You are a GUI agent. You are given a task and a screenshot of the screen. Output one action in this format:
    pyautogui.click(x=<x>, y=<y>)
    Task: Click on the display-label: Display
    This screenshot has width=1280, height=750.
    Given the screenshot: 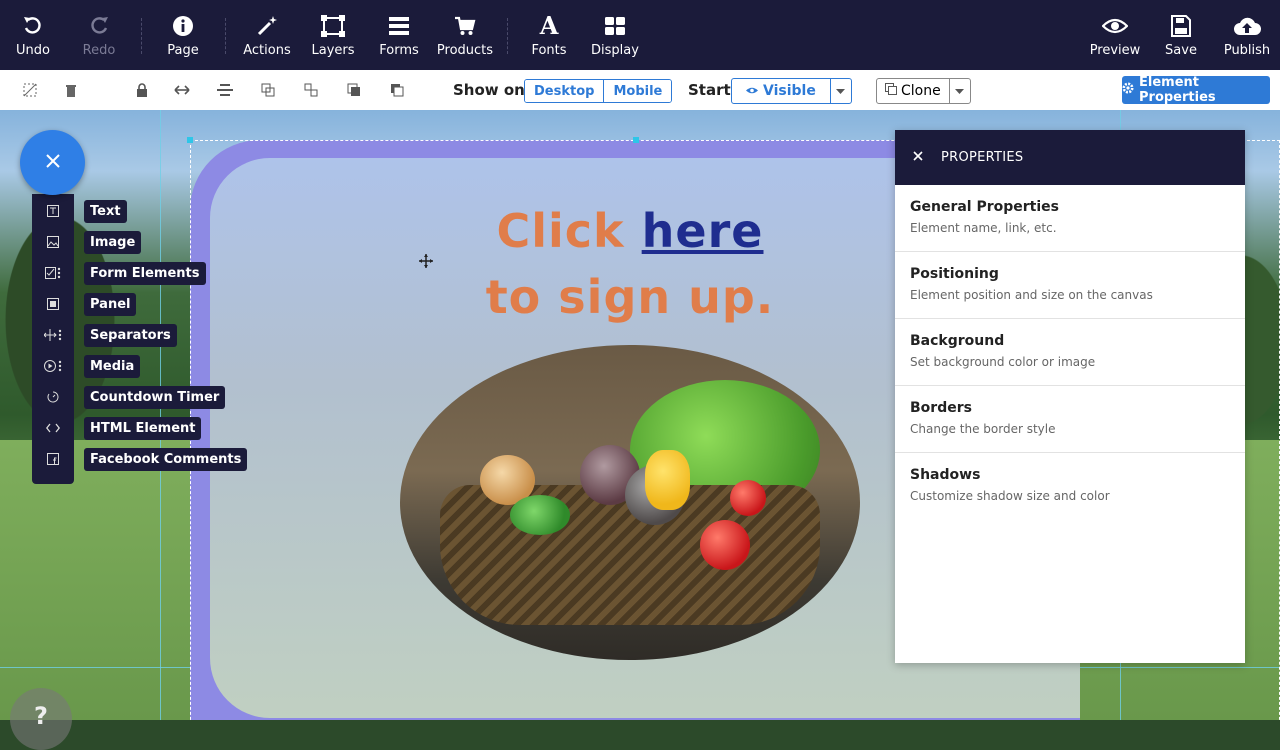 What is the action you would take?
    pyautogui.click(x=615, y=50)
    